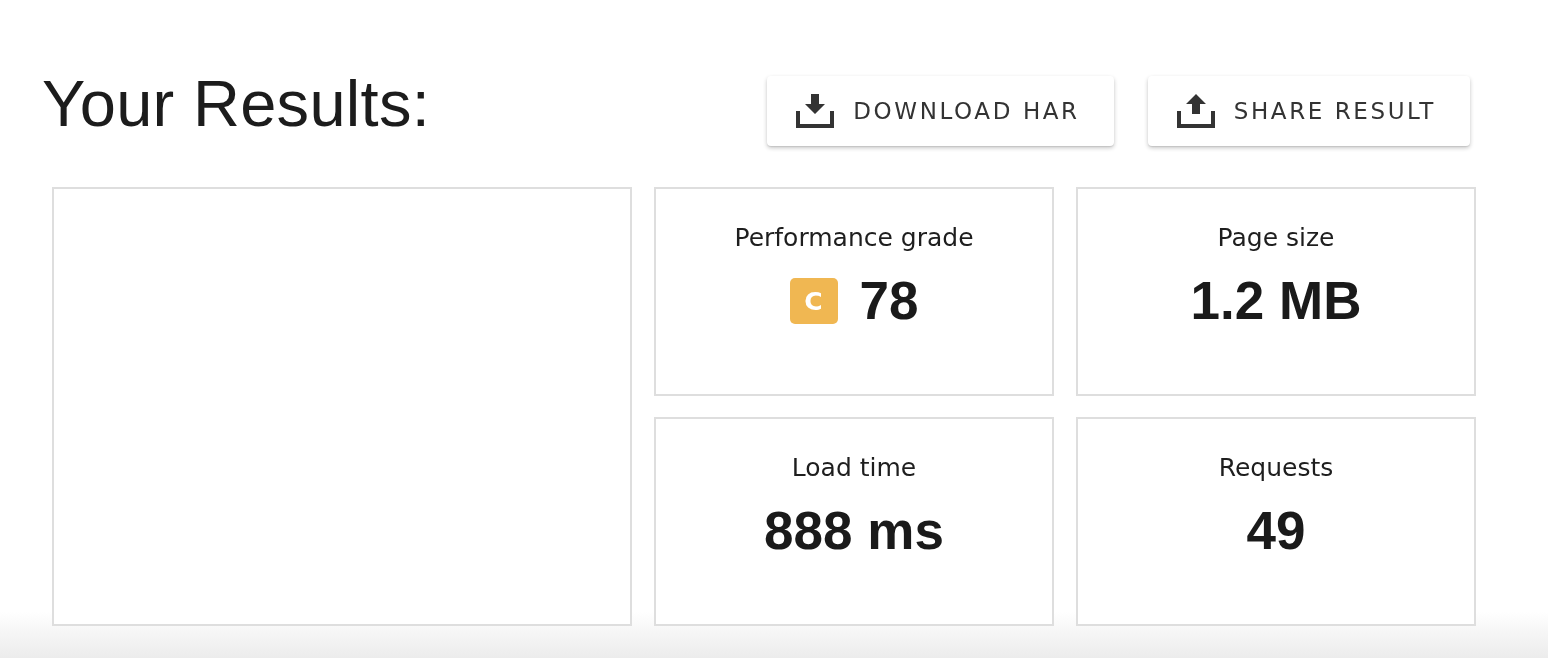 This screenshot has width=1548, height=658. I want to click on metric-value: 49, so click(1276, 531).